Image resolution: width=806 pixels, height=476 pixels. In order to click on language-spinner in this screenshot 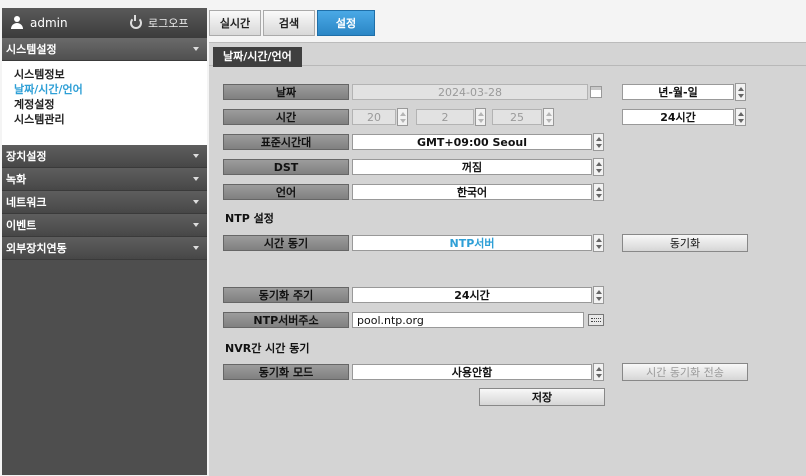, I will do `click(598, 192)`.